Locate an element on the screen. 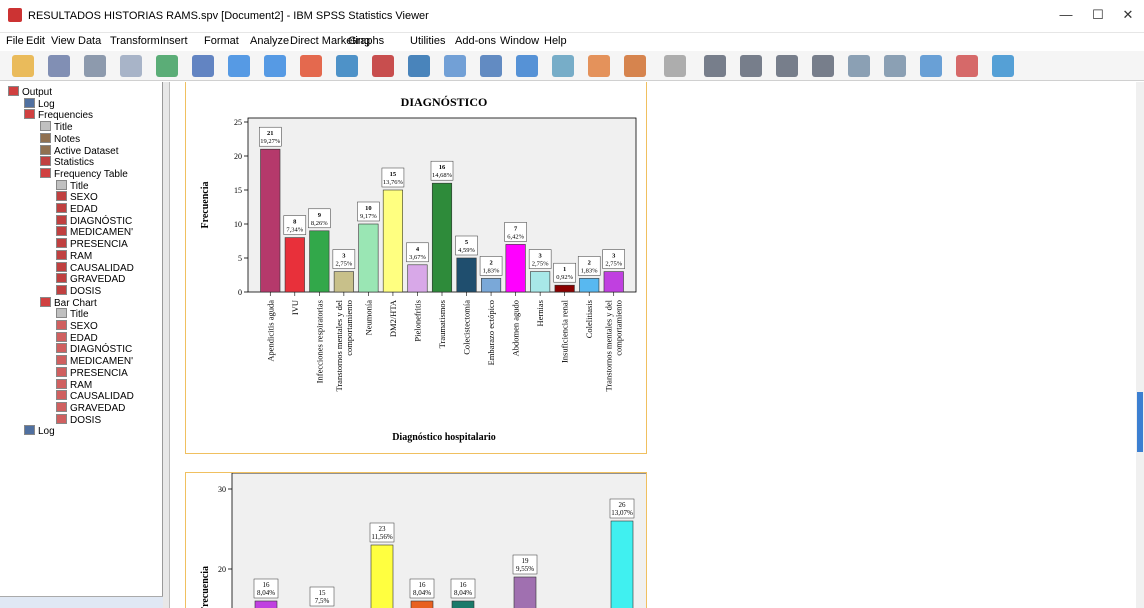 The image size is (1144, 608). back-icon is located at coordinates (715, 66).